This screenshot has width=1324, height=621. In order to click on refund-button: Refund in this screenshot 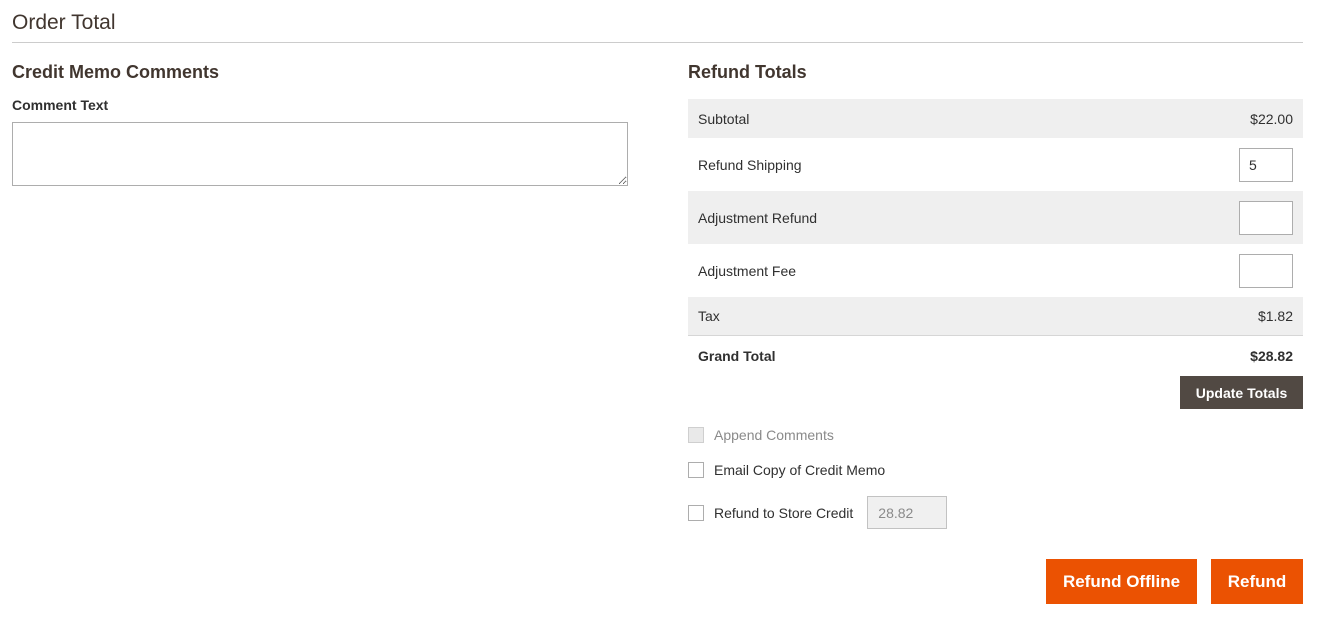, I will do `click(1257, 581)`.